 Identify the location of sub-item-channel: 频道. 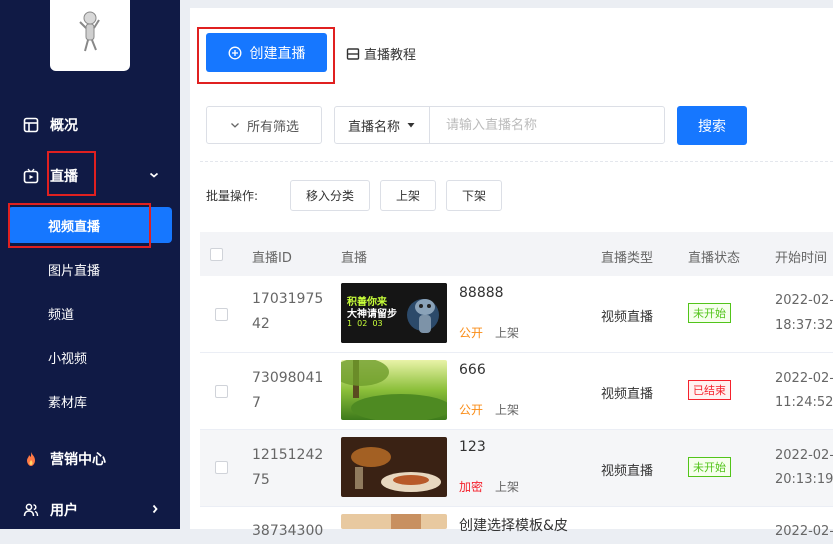
(90, 313).